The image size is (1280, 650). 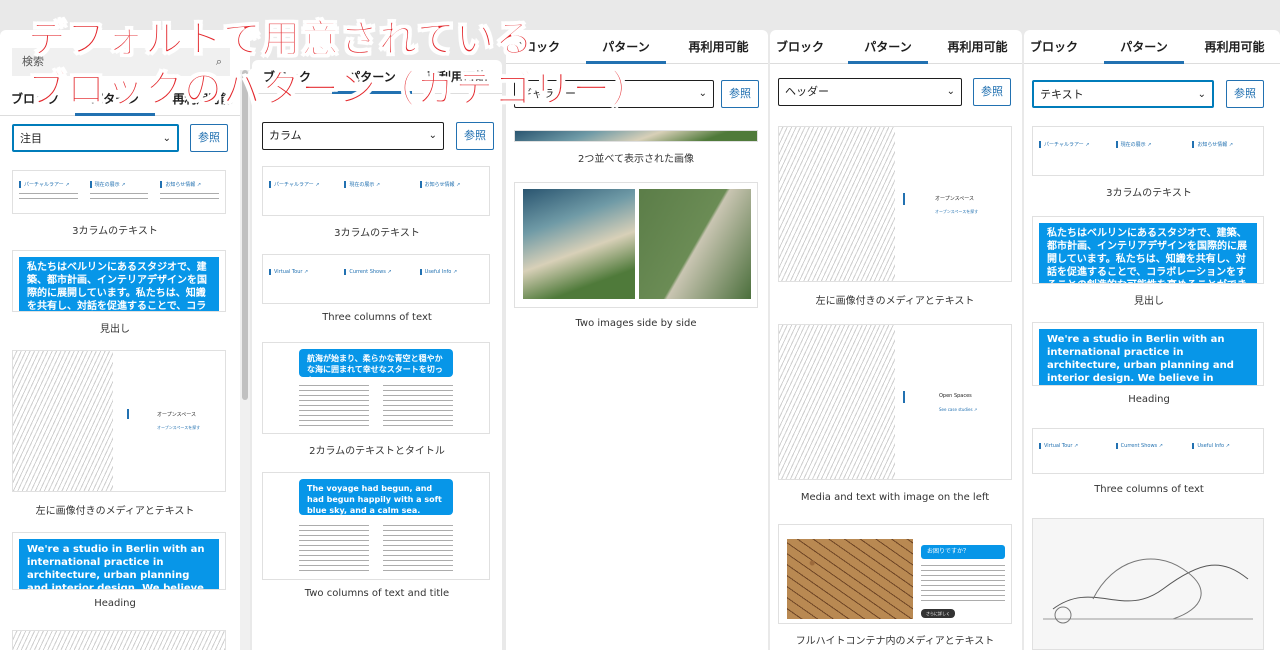 What do you see at coordinates (955, 396) in the screenshot?
I see `media-title: Open Spaces` at bounding box center [955, 396].